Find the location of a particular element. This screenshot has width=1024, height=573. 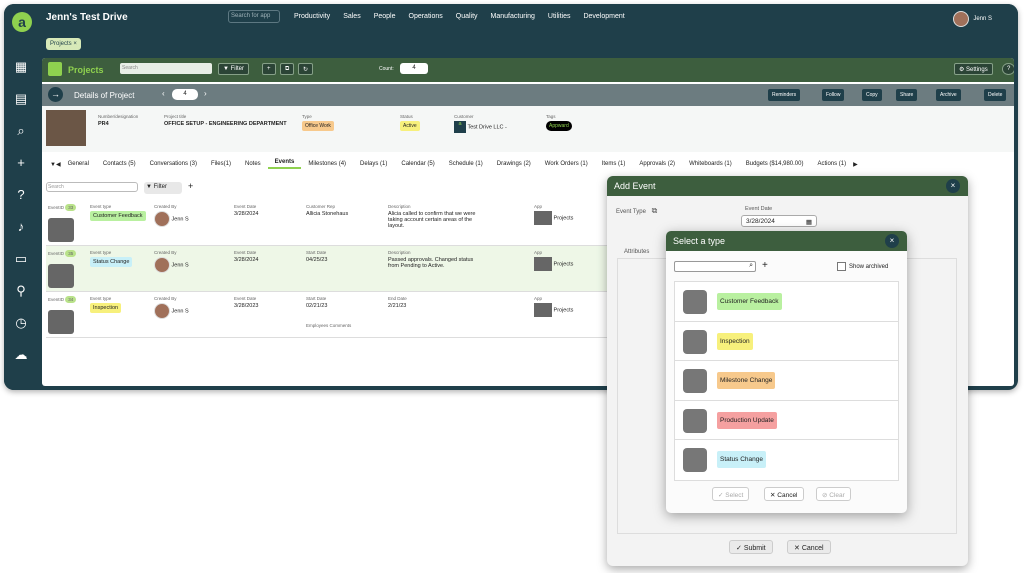

field-status: Status Active is located at coordinates (410, 122).